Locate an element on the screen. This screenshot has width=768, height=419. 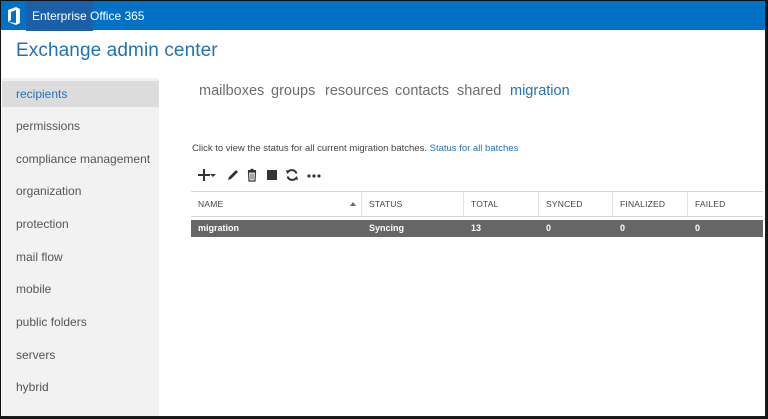
cell-status: Syncing is located at coordinates (387, 228).